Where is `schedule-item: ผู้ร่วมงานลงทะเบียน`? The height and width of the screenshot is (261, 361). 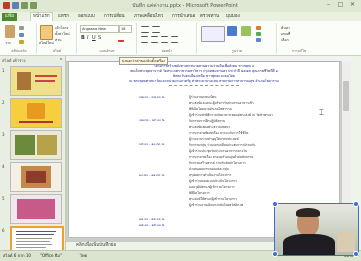
schedule-item: ผู้ร่วมงานลงทะเบียน is located at coordinates (203, 97).